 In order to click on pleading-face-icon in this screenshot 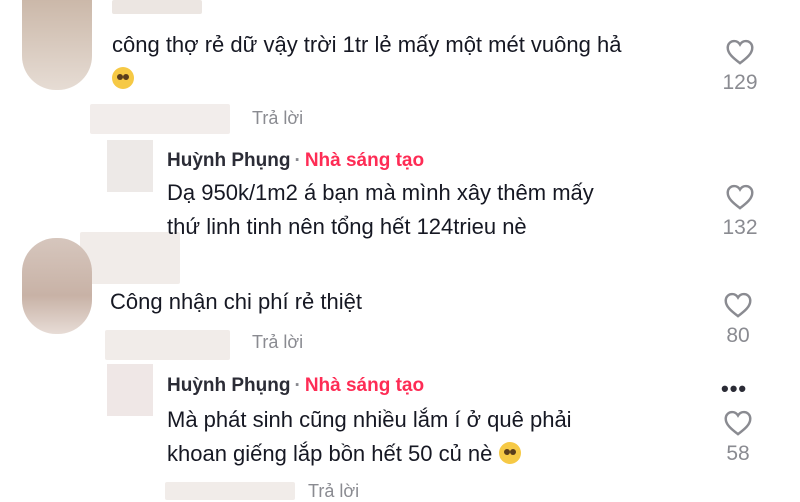, I will do `click(509, 453)`.